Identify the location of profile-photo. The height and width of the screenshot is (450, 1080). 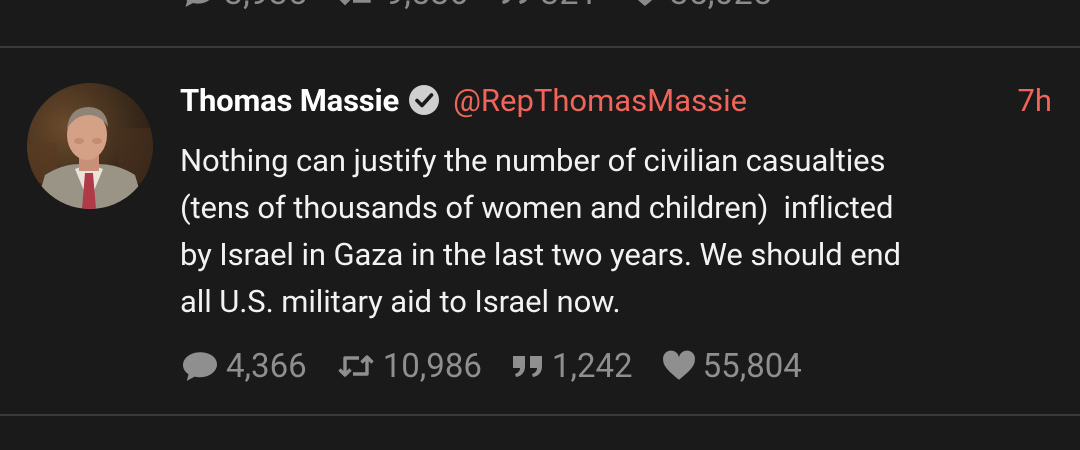
(90, 146).